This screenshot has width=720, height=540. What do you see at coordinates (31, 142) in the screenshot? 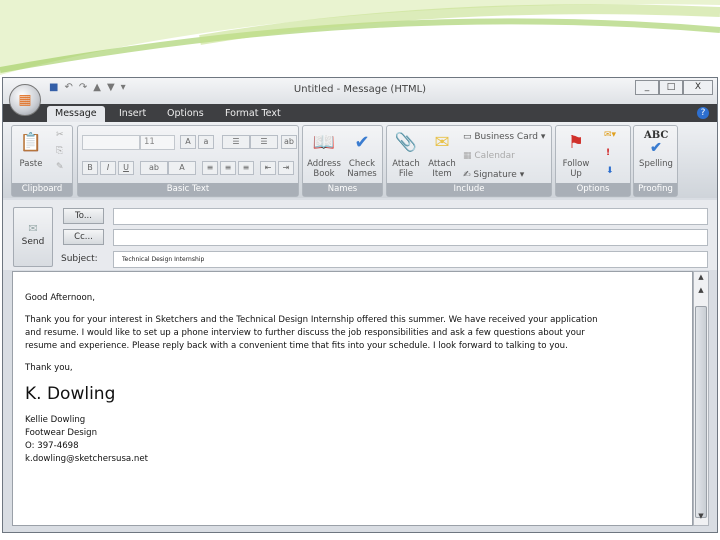
I see `paste-icon: 📋` at bounding box center [31, 142].